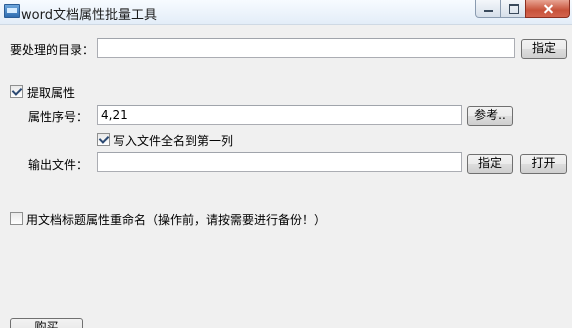 Image resolution: width=572 pixels, height=328 pixels. I want to click on directory-label: 要处理的目录：, so click(52, 50).